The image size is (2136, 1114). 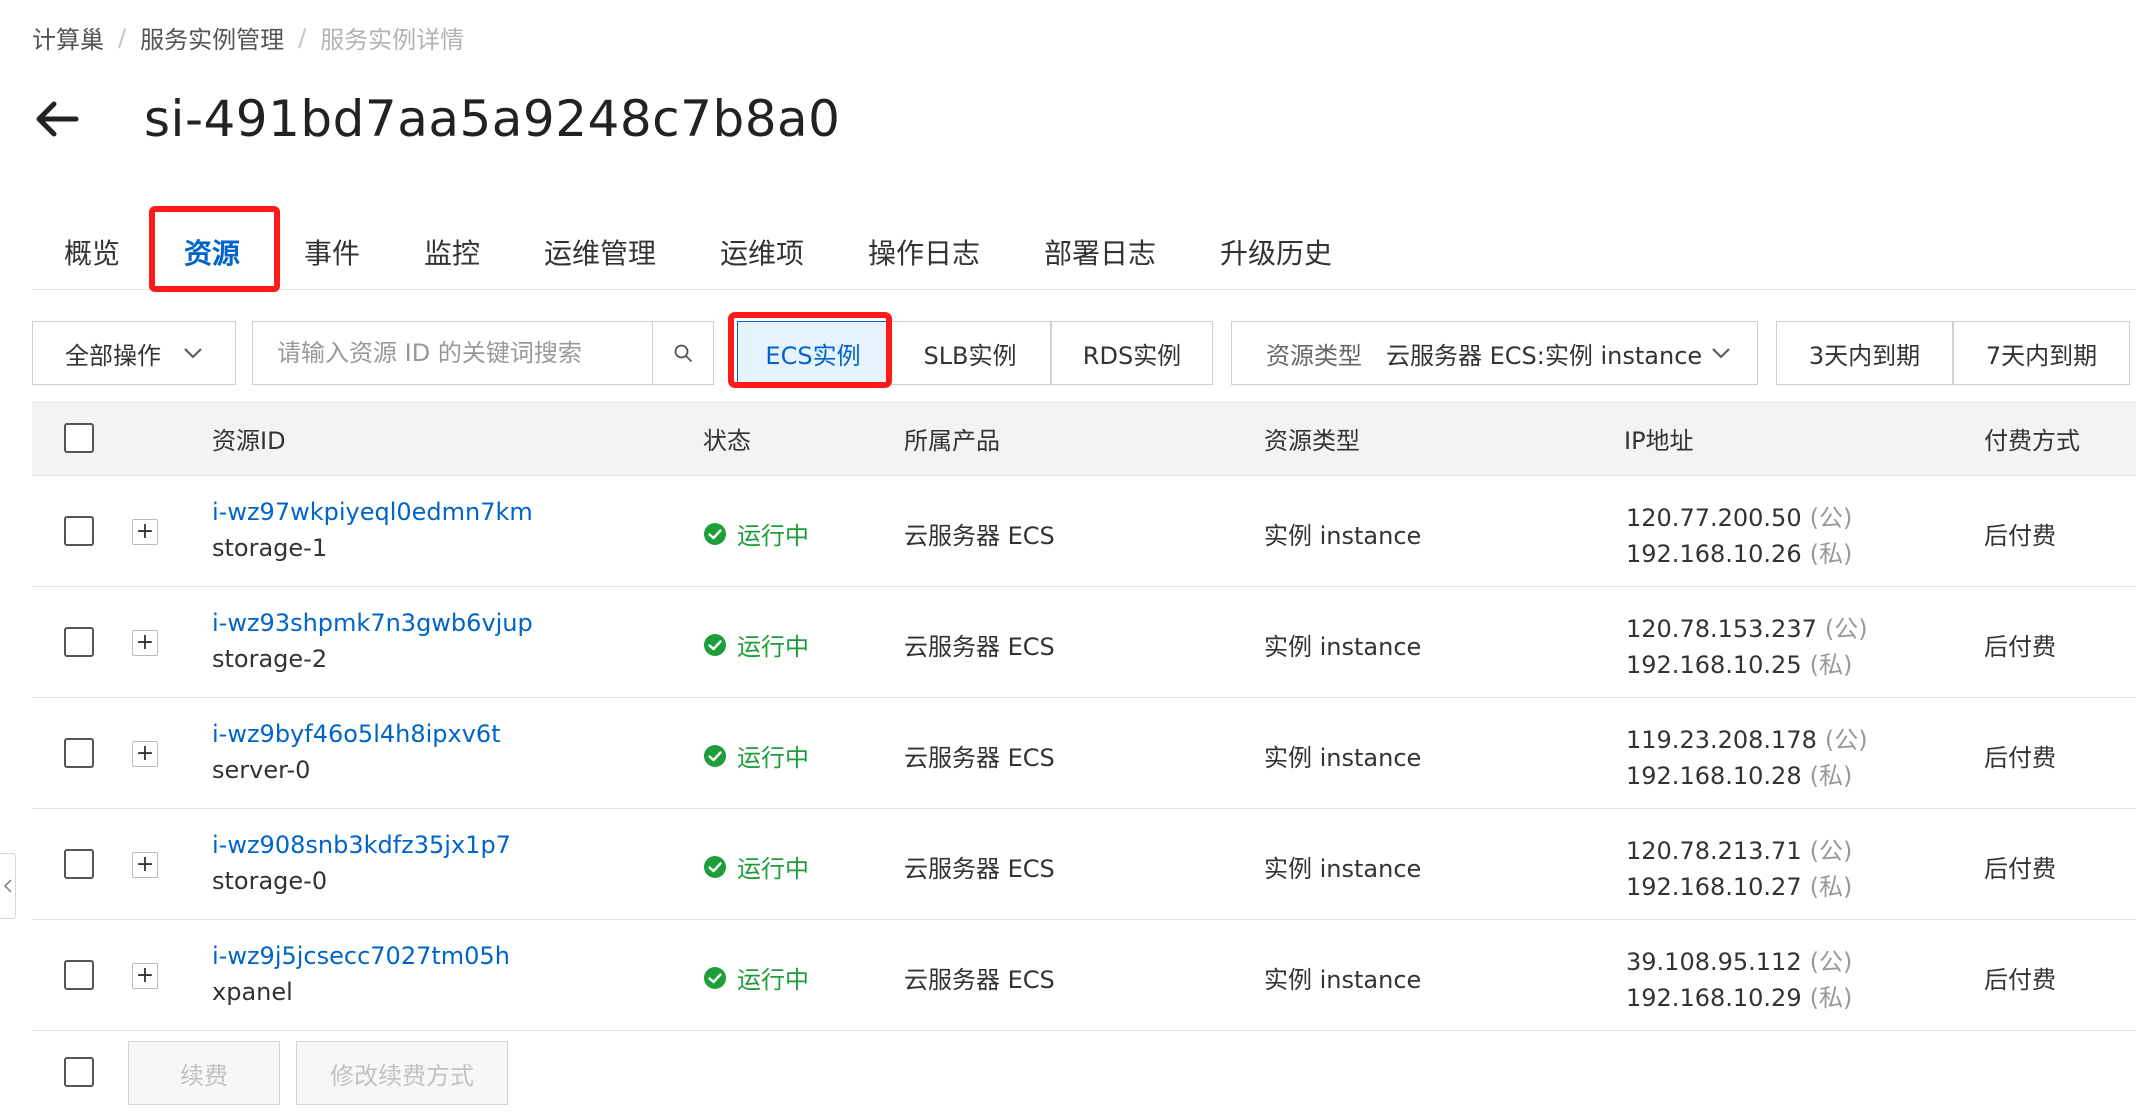 I want to click on resource-id-link: i-wz908snb3kdfz35jx1p7, so click(x=361, y=845).